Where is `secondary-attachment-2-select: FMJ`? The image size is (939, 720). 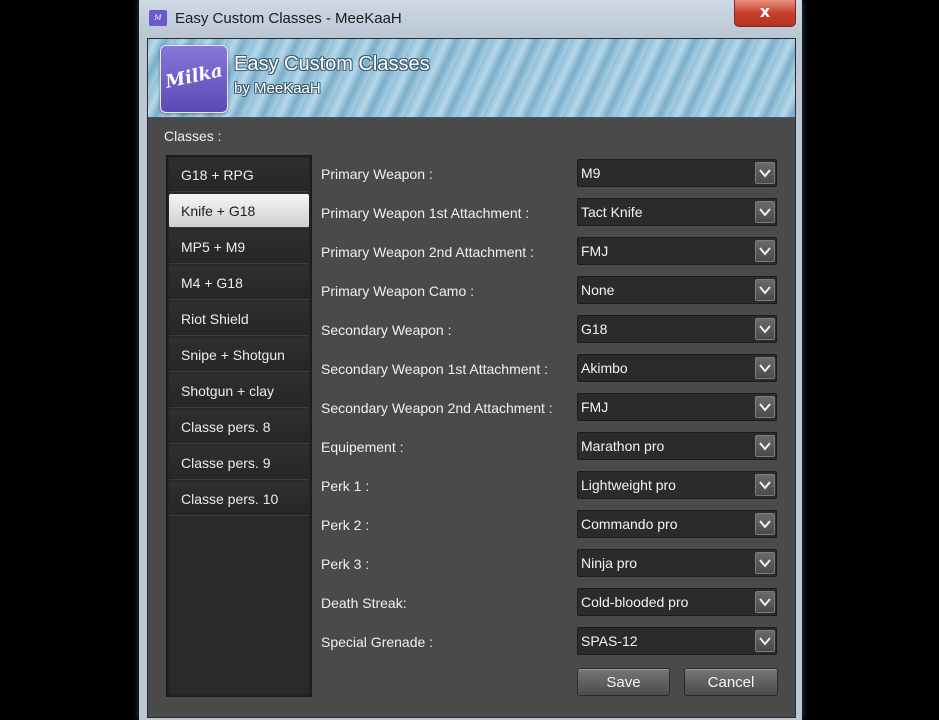 secondary-attachment-2-select: FMJ is located at coordinates (677, 407).